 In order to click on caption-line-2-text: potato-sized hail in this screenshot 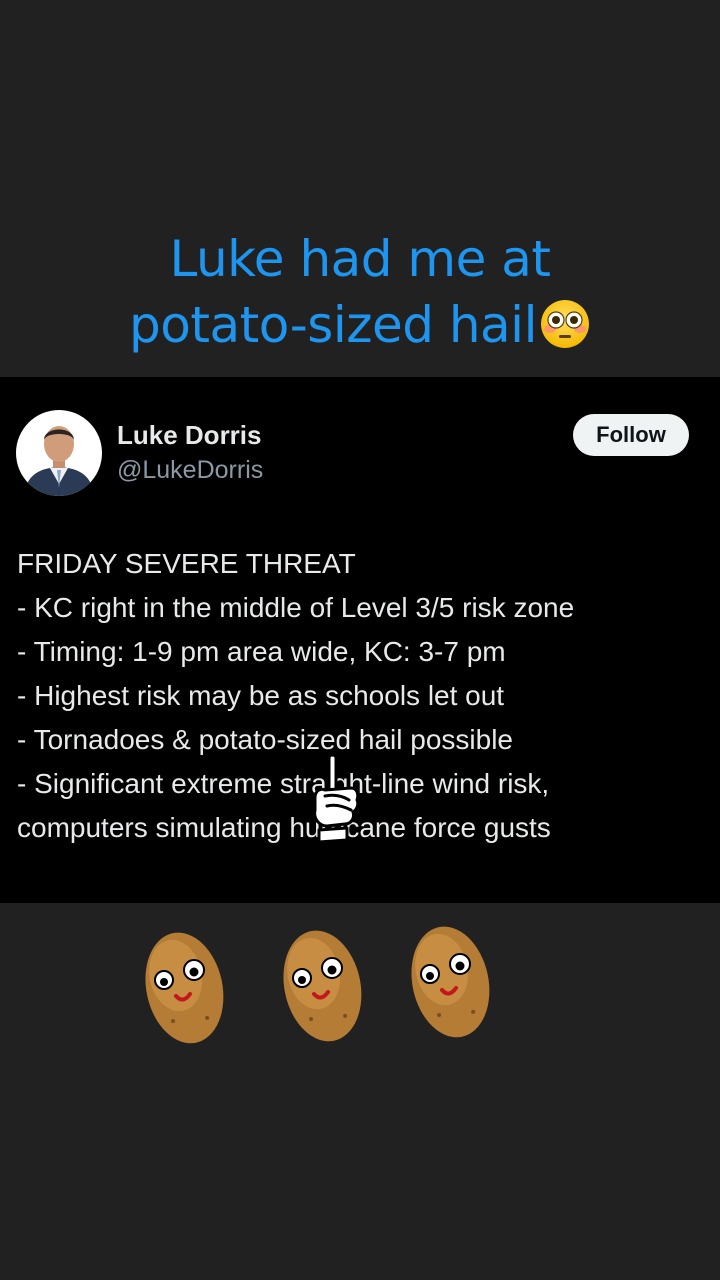, I will do `click(333, 325)`.